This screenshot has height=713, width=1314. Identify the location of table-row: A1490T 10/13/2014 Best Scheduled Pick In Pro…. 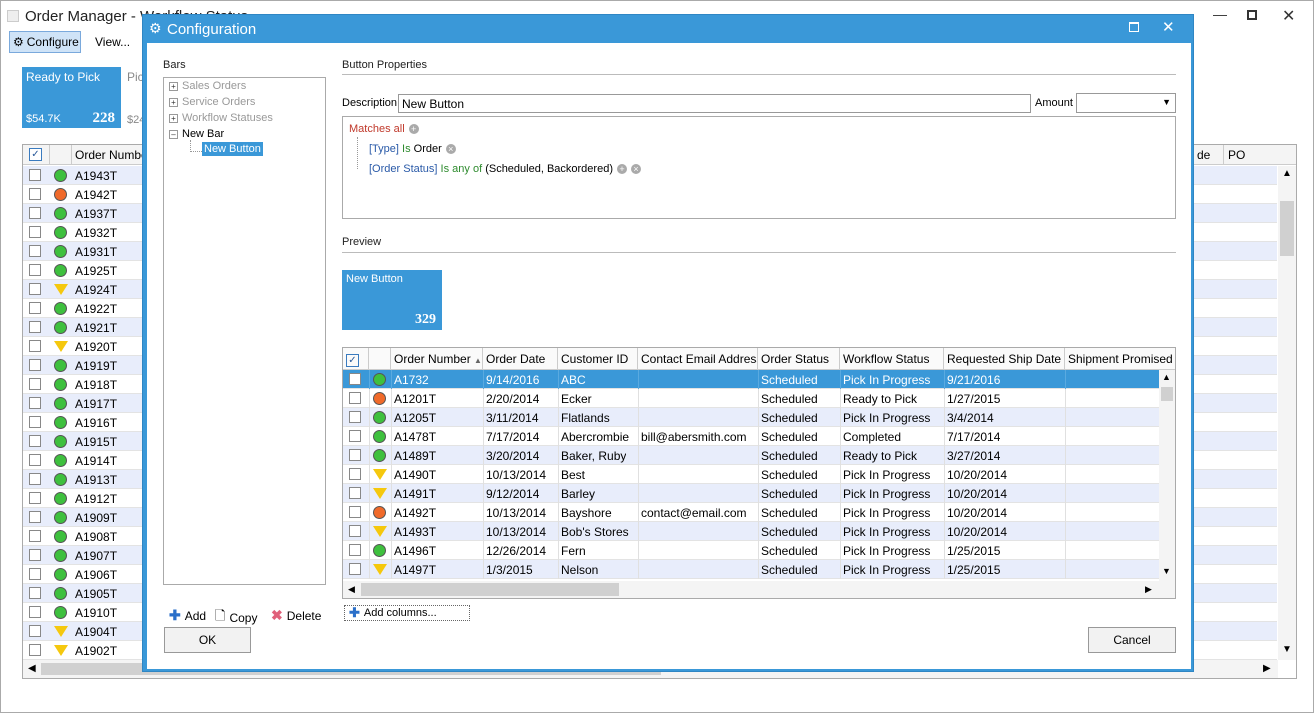
(751, 474).